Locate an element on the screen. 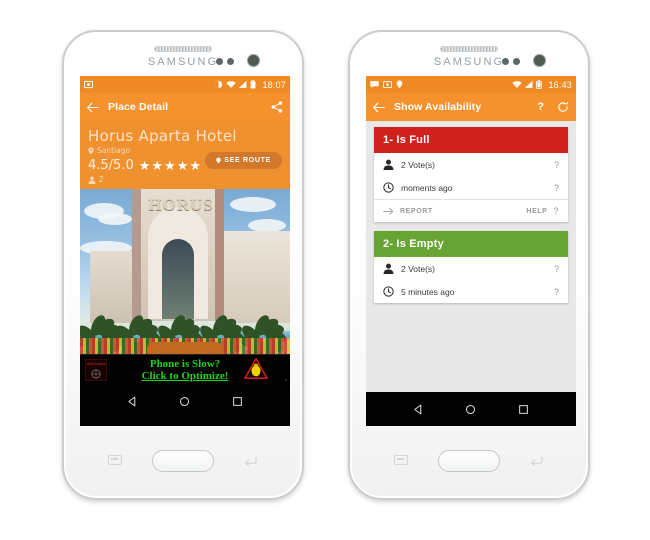 This screenshot has width=650, height=540. app-bar-right: Show Availability ? is located at coordinates (471, 107).